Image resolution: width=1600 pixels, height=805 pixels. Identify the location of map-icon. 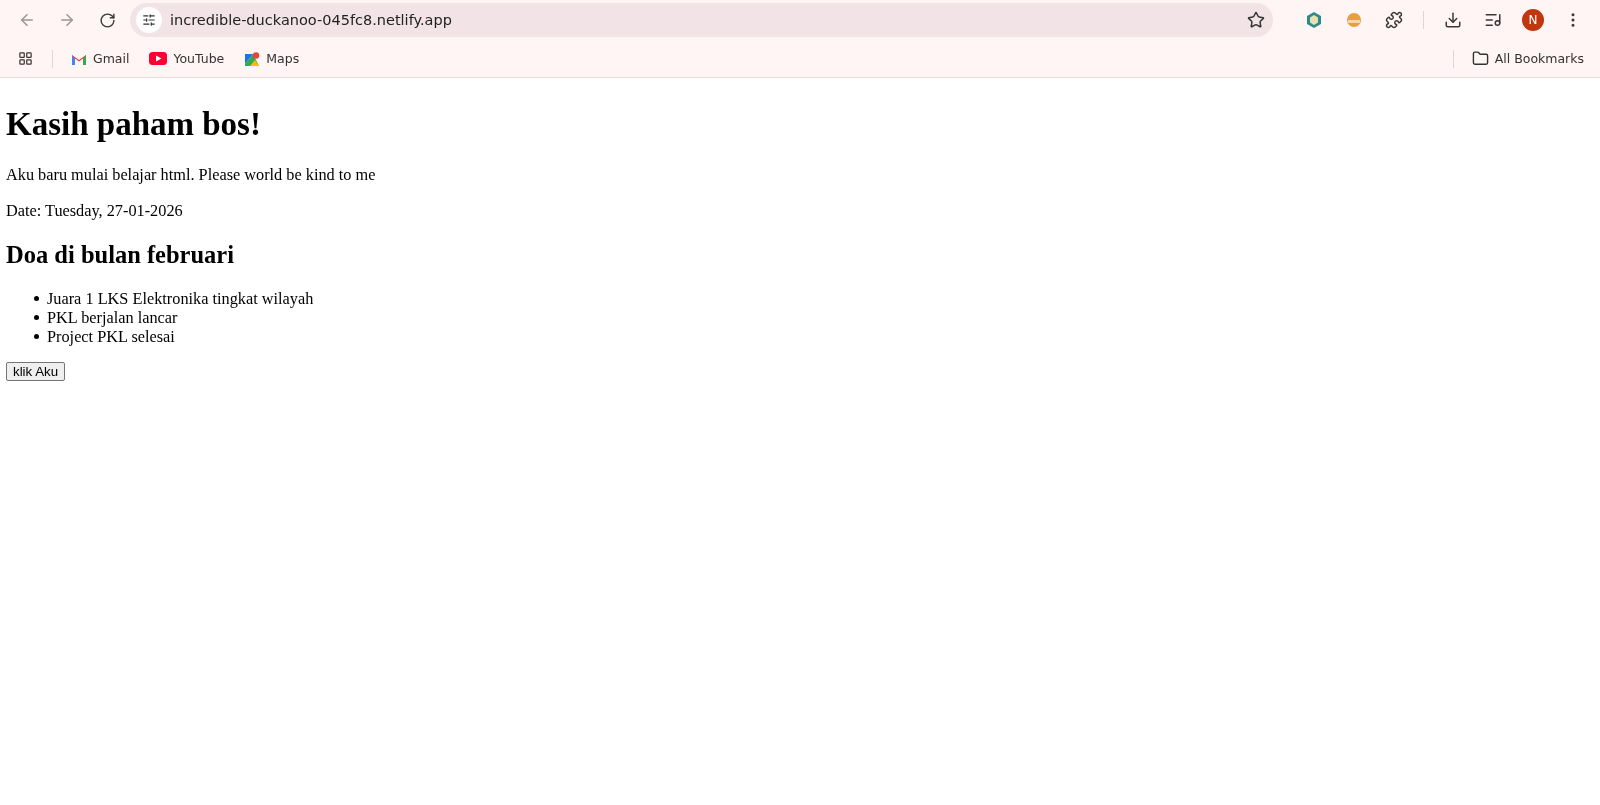
(252, 58).